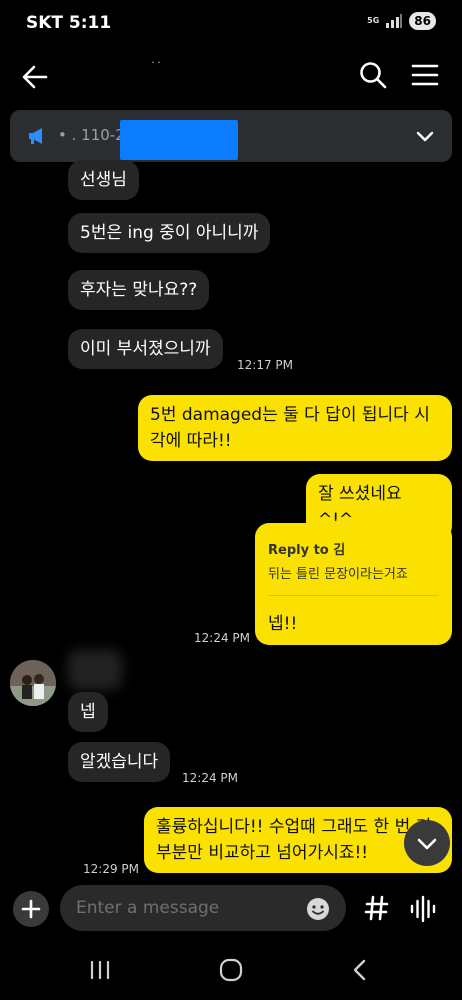 This screenshot has height=1000, width=462. What do you see at coordinates (100, 970) in the screenshot?
I see `recent-apps-icon` at bounding box center [100, 970].